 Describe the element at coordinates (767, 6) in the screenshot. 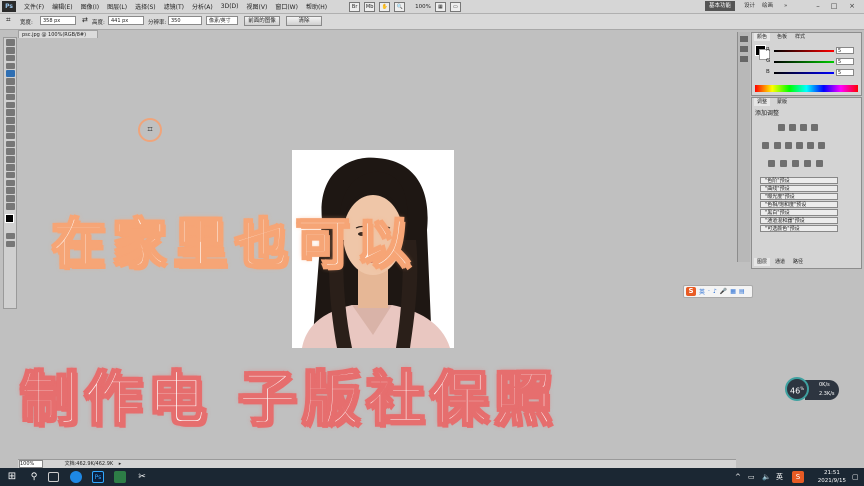

I see `workspace-paint-link: 绘画` at that location.